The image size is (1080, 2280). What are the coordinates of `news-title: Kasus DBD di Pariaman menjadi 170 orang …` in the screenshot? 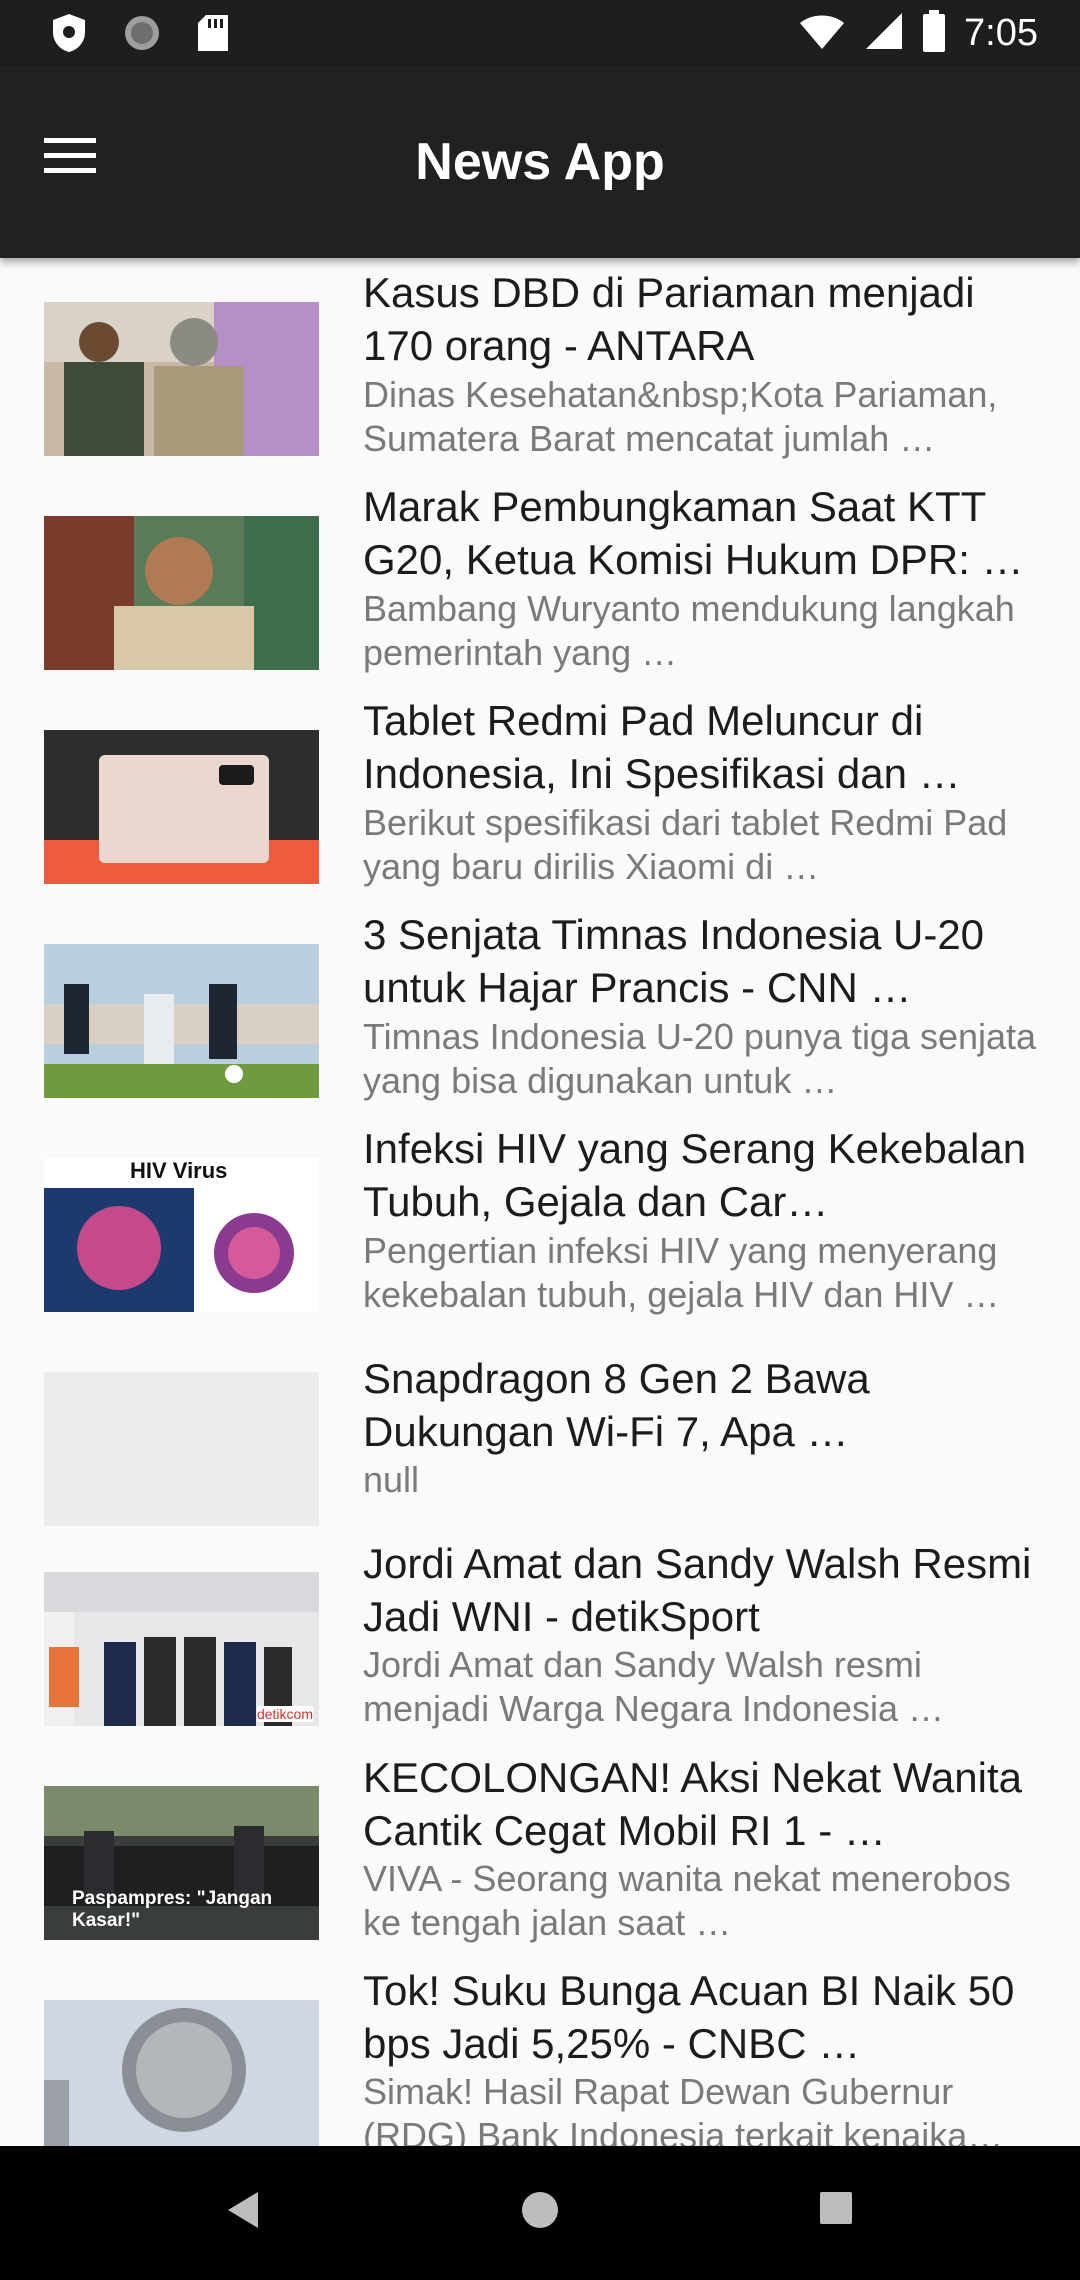 It's located at (669, 319).